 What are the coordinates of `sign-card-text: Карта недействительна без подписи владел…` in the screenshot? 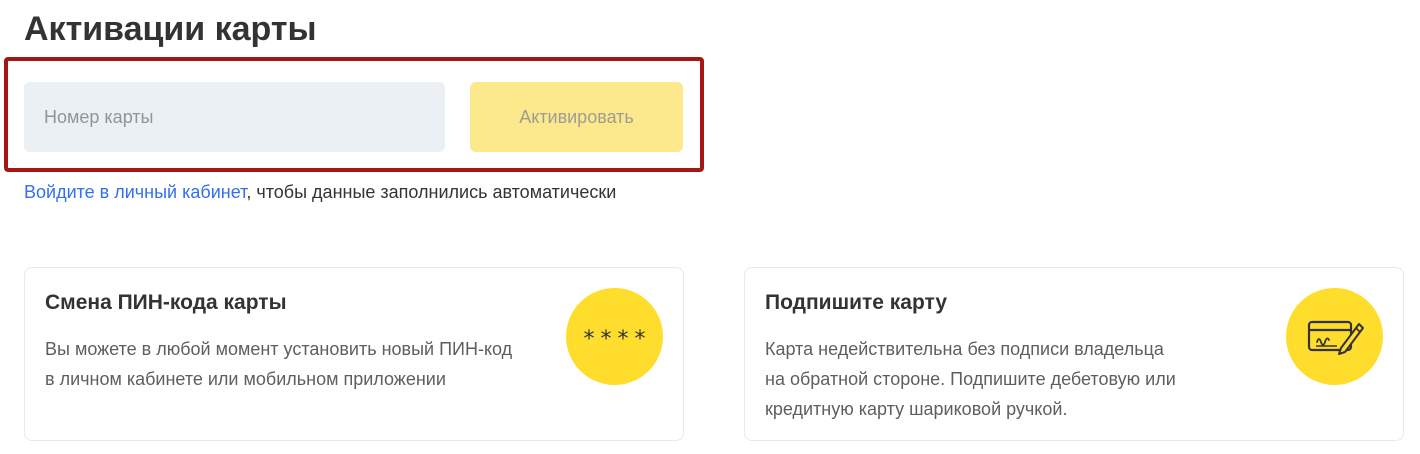 It's located at (970, 379).